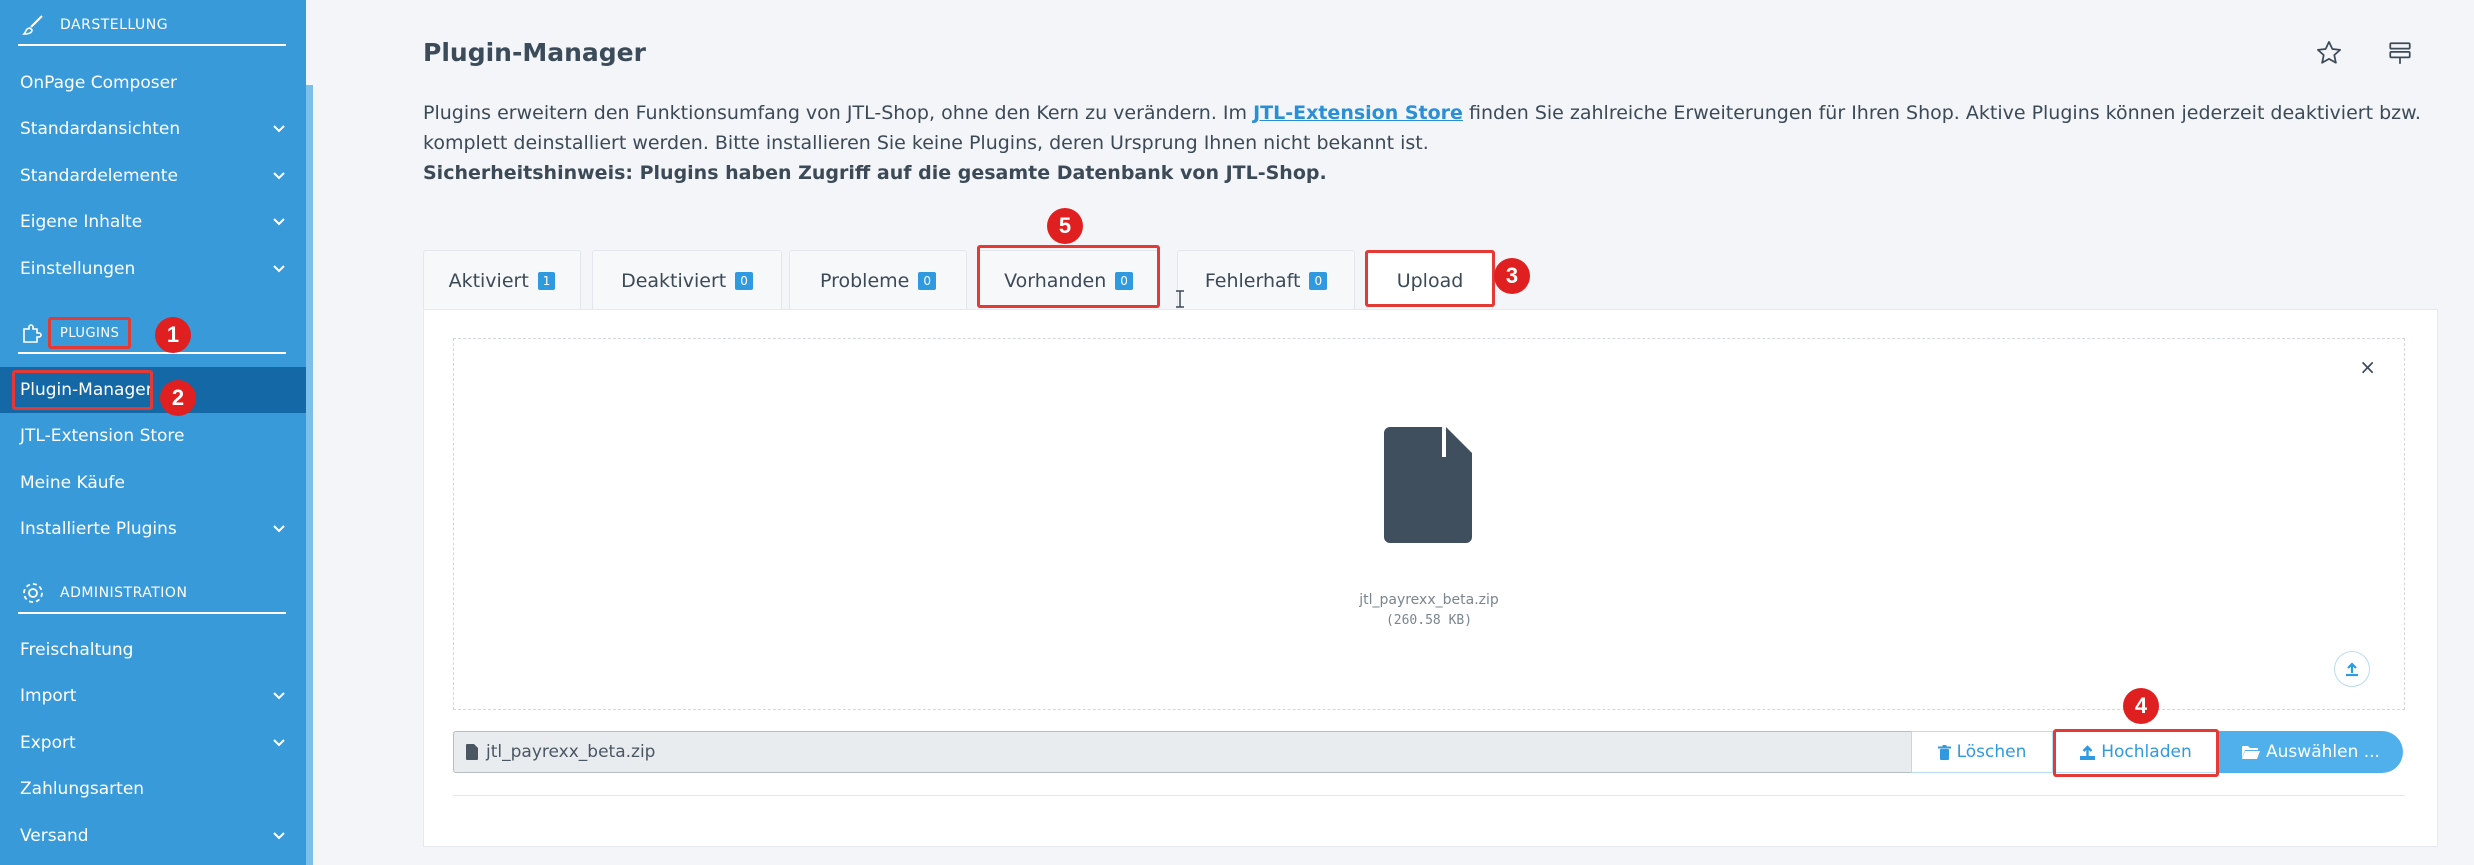 This screenshot has height=865, width=2474. Describe the element at coordinates (102, 436) in the screenshot. I see `sidebar-item-label: JTL-Extension Store` at that location.